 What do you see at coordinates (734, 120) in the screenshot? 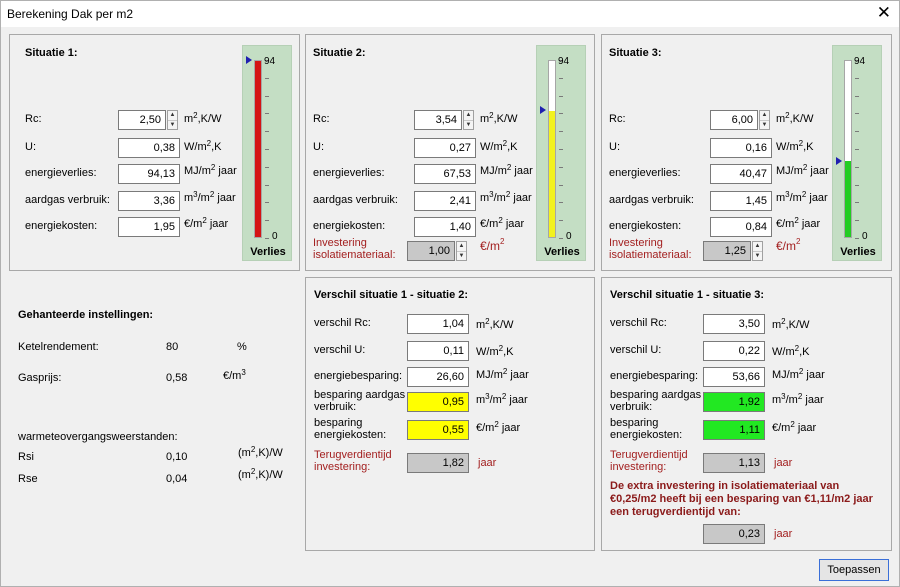
I see `rc-field: 6,00` at bounding box center [734, 120].